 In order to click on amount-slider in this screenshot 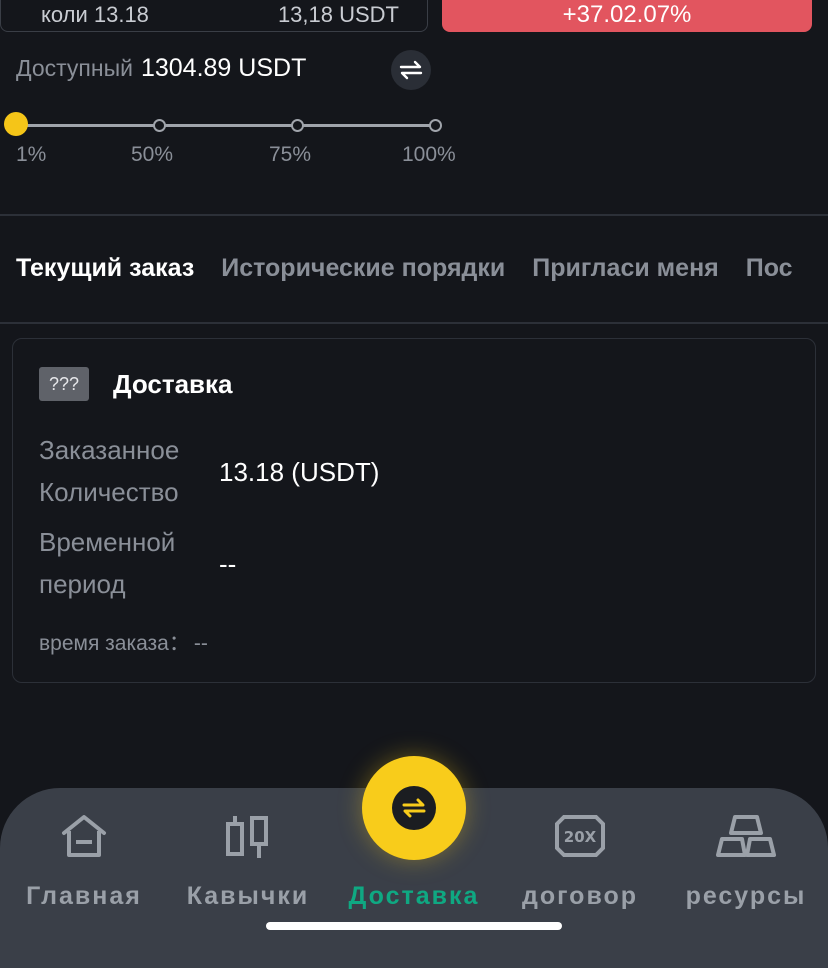, I will do `click(223, 125)`.